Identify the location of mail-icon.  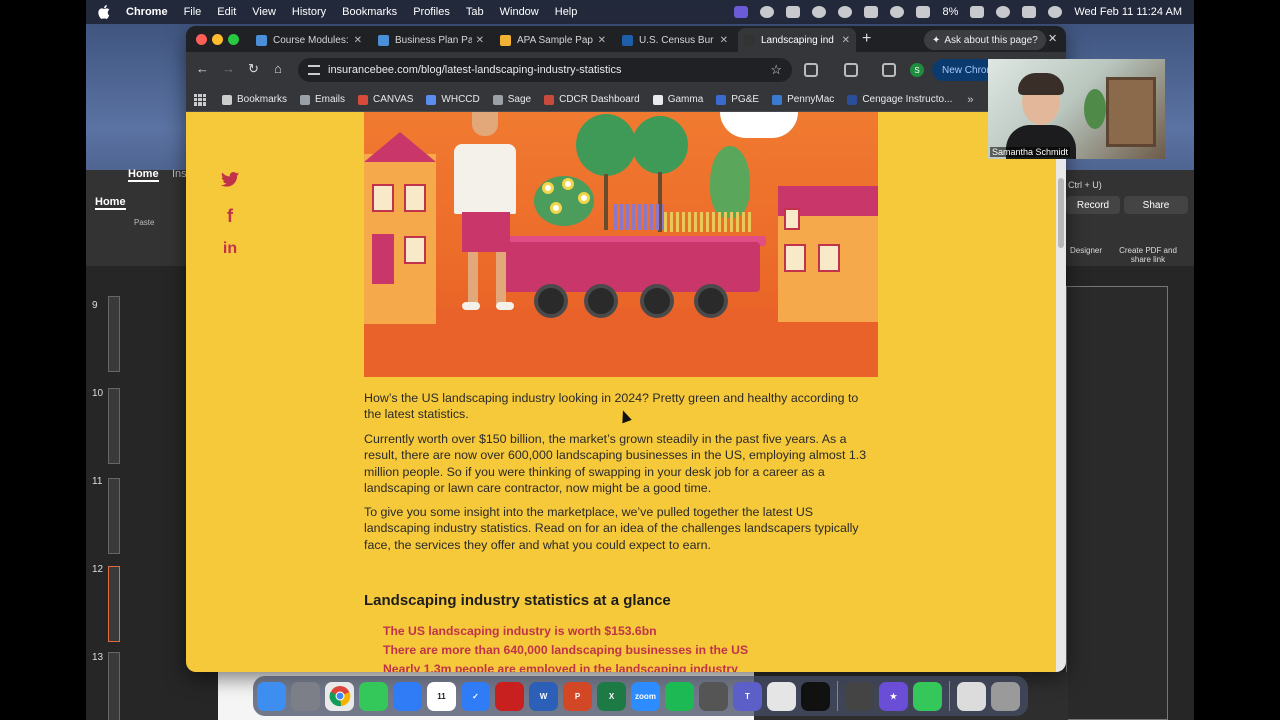
(407, 696).